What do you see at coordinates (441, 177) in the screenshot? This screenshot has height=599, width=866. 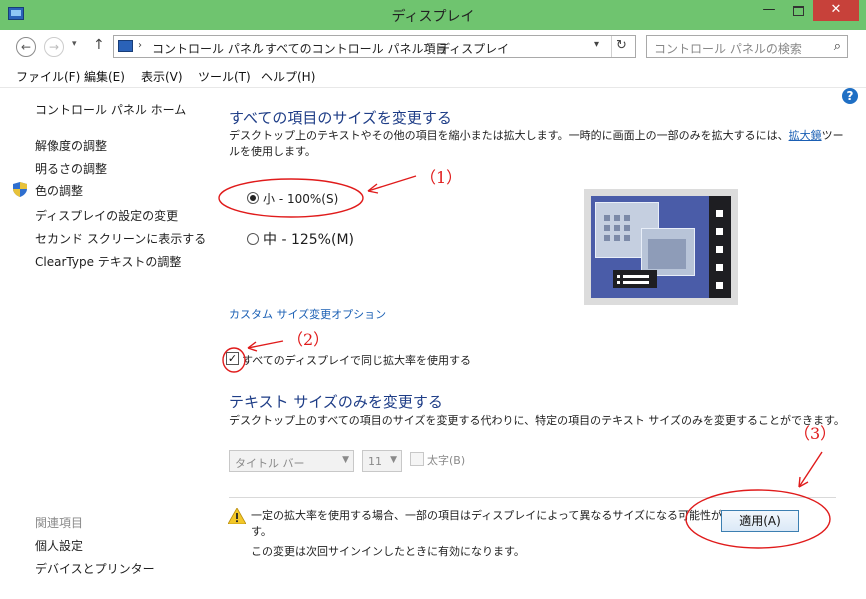 I see `annotation-label-1: （1）` at bounding box center [441, 177].